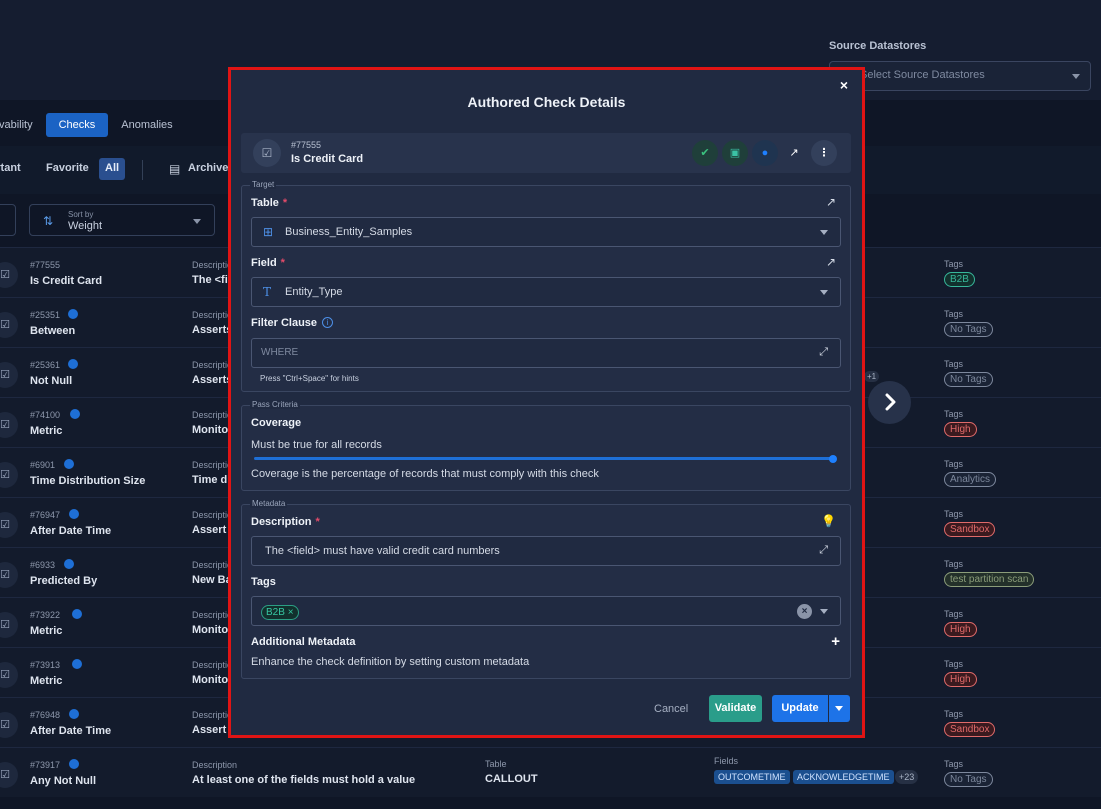 This screenshot has height=809, width=1101. Describe the element at coordinates (328, 322) in the screenshot. I see `info-icon: i` at that location.